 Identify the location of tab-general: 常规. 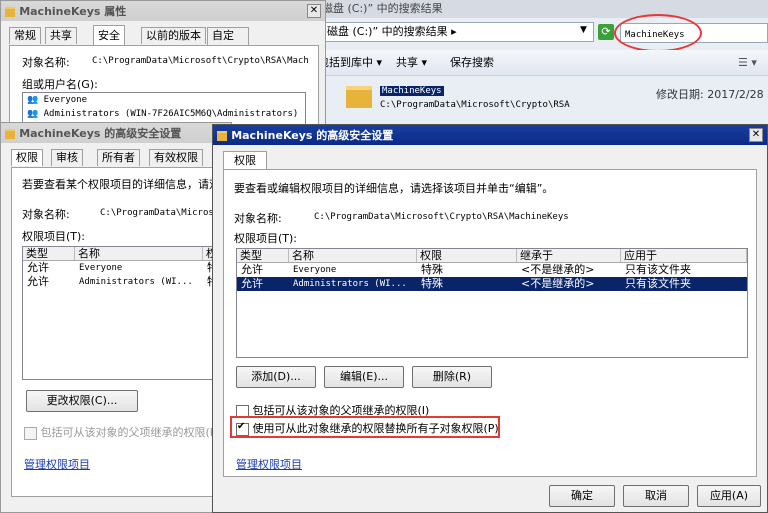
(25, 35).